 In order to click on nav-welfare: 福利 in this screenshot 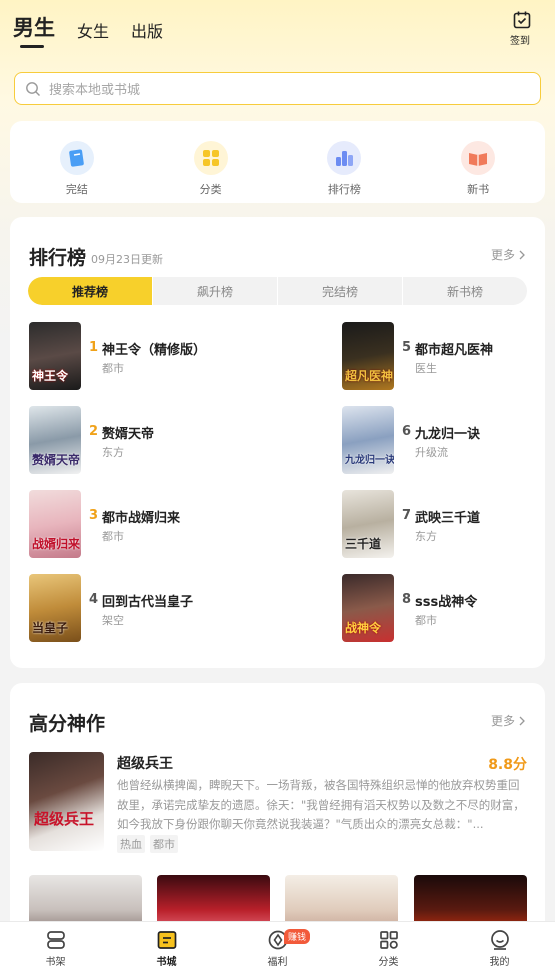, I will do `click(277, 946)`.